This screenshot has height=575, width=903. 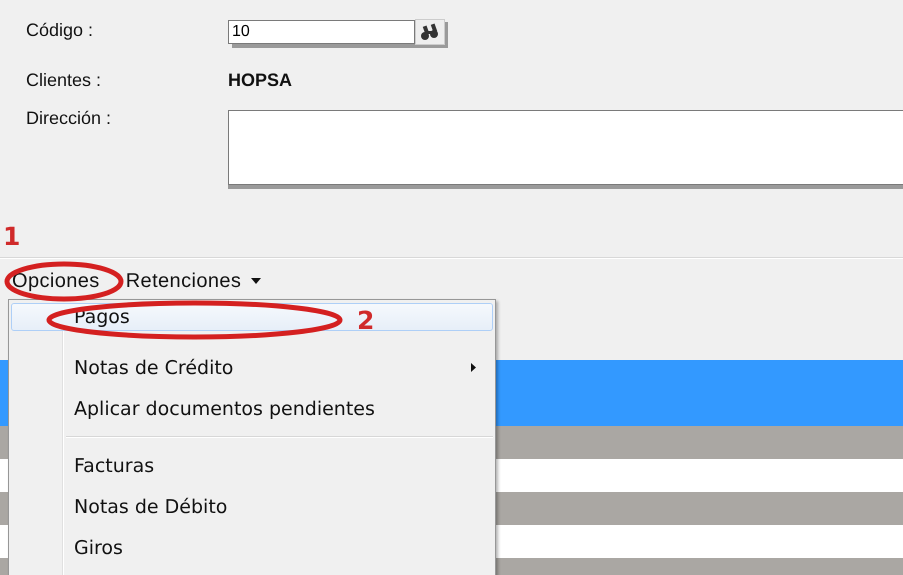 I want to click on client-name: HOPSA, so click(x=261, y=80).